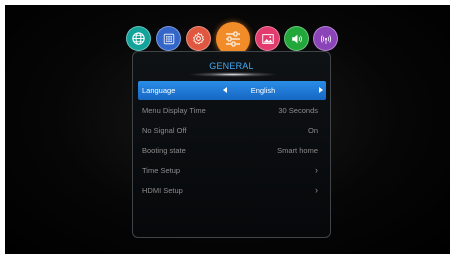 The height and width of the screenshot is (258, 455). Describe the element at coordinates (164, 130) in the screenshot. I see `menu-row-label: No Signal Off` at that location.